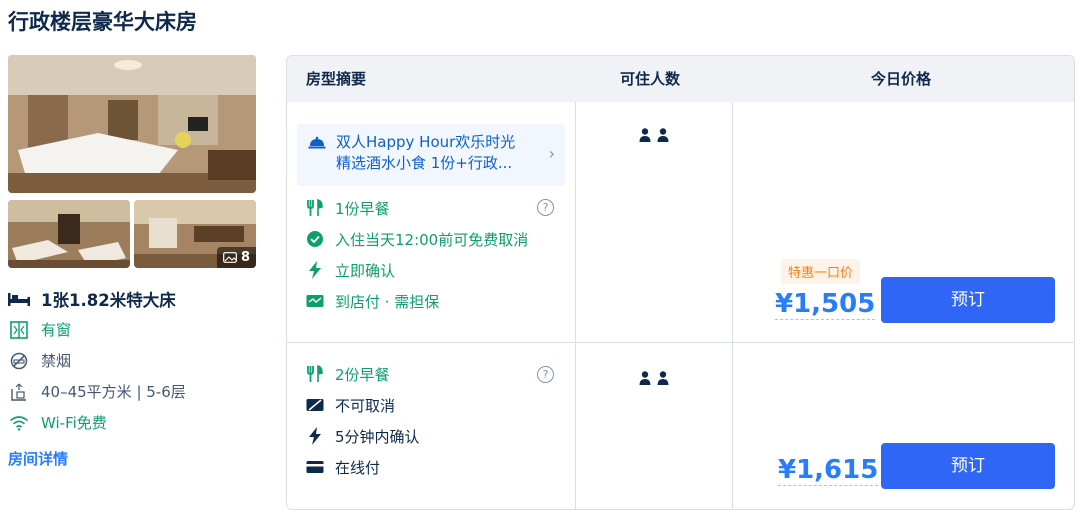 The image size is (1080, 516). Describe the element at coordinates (195, 234) in the screenshot. I see `room-photo-thumb-2: 8` at that location.